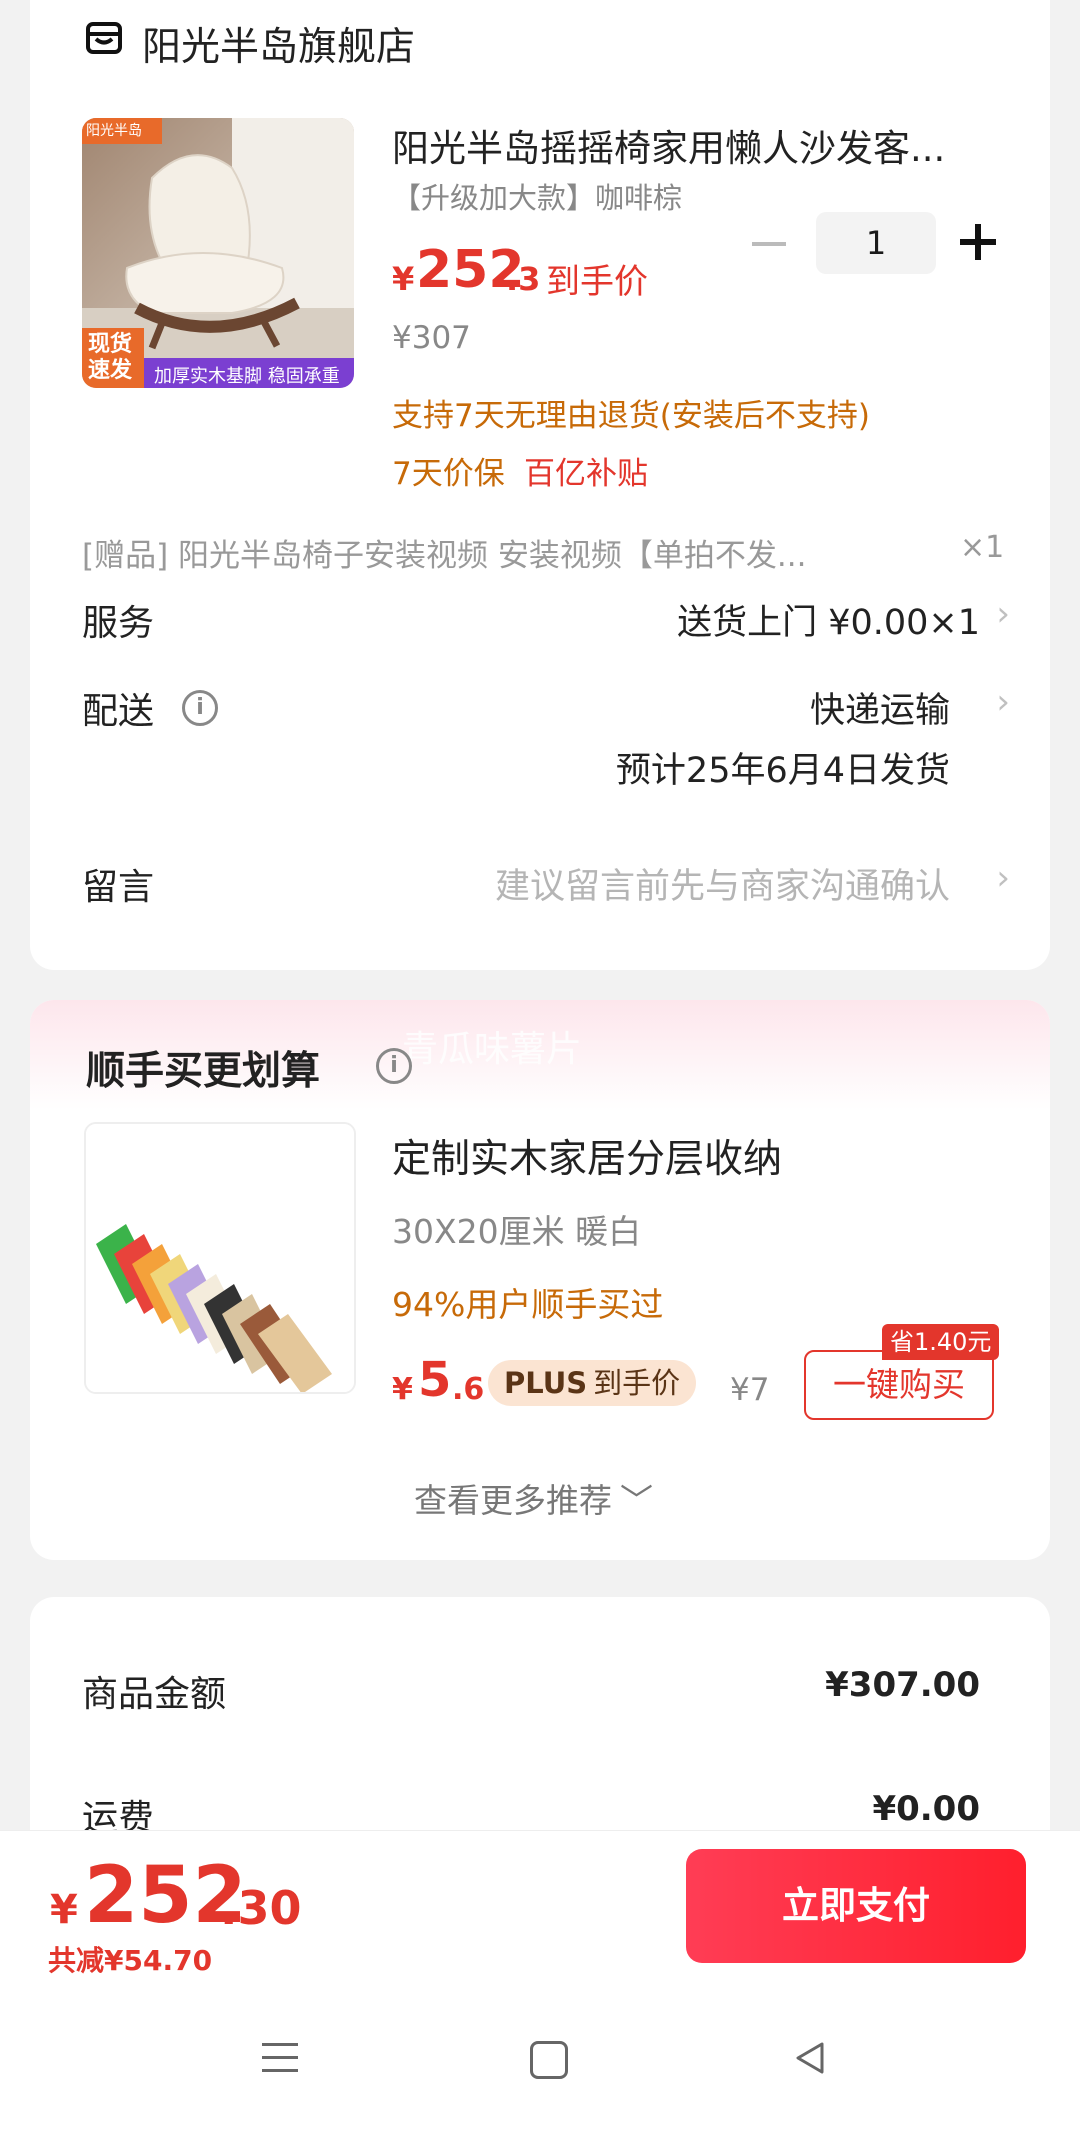 Image resolution: width=1080 pixels, height=2131 pixels. I want to click on recommend-product-spec: 30X20厘米 暖白, so click(517, 1231).